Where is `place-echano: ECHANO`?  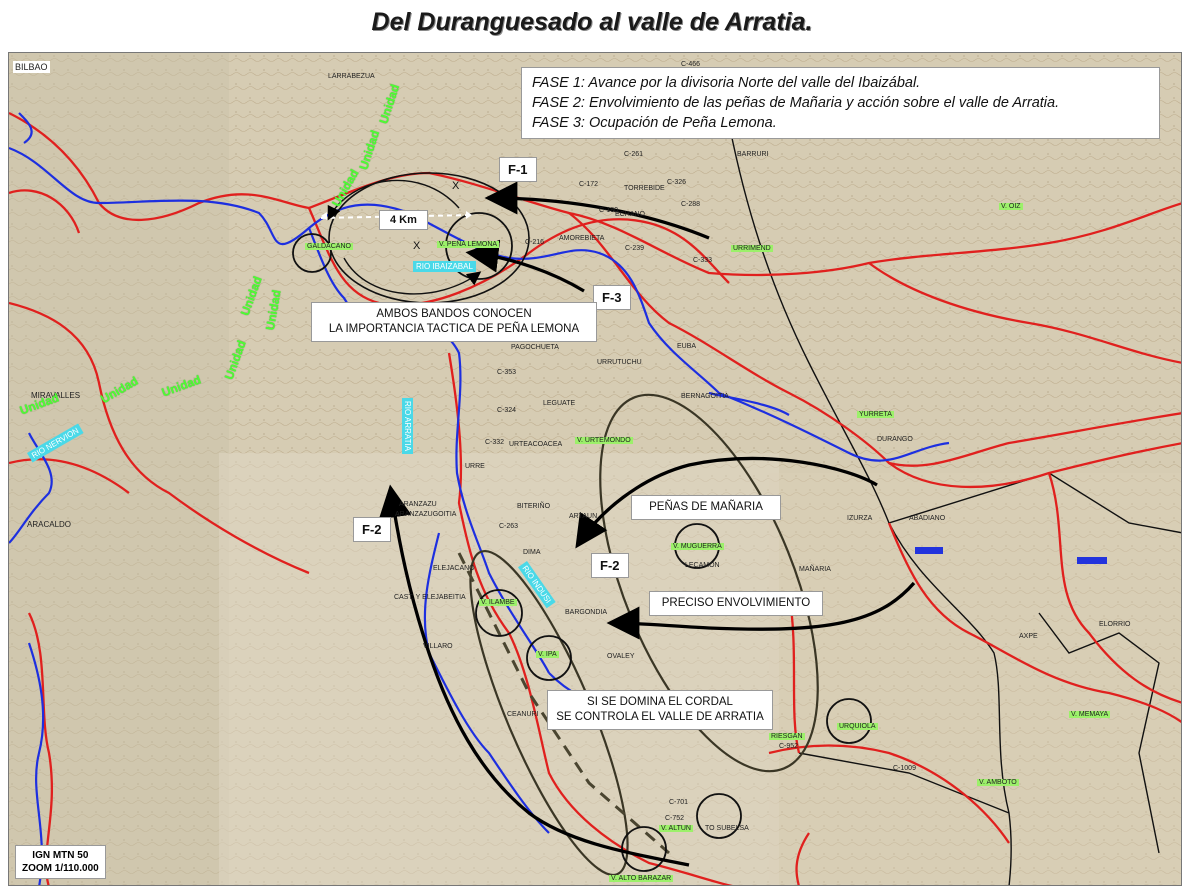
place-echano: ECHANO is located at coordinates (630, 214).